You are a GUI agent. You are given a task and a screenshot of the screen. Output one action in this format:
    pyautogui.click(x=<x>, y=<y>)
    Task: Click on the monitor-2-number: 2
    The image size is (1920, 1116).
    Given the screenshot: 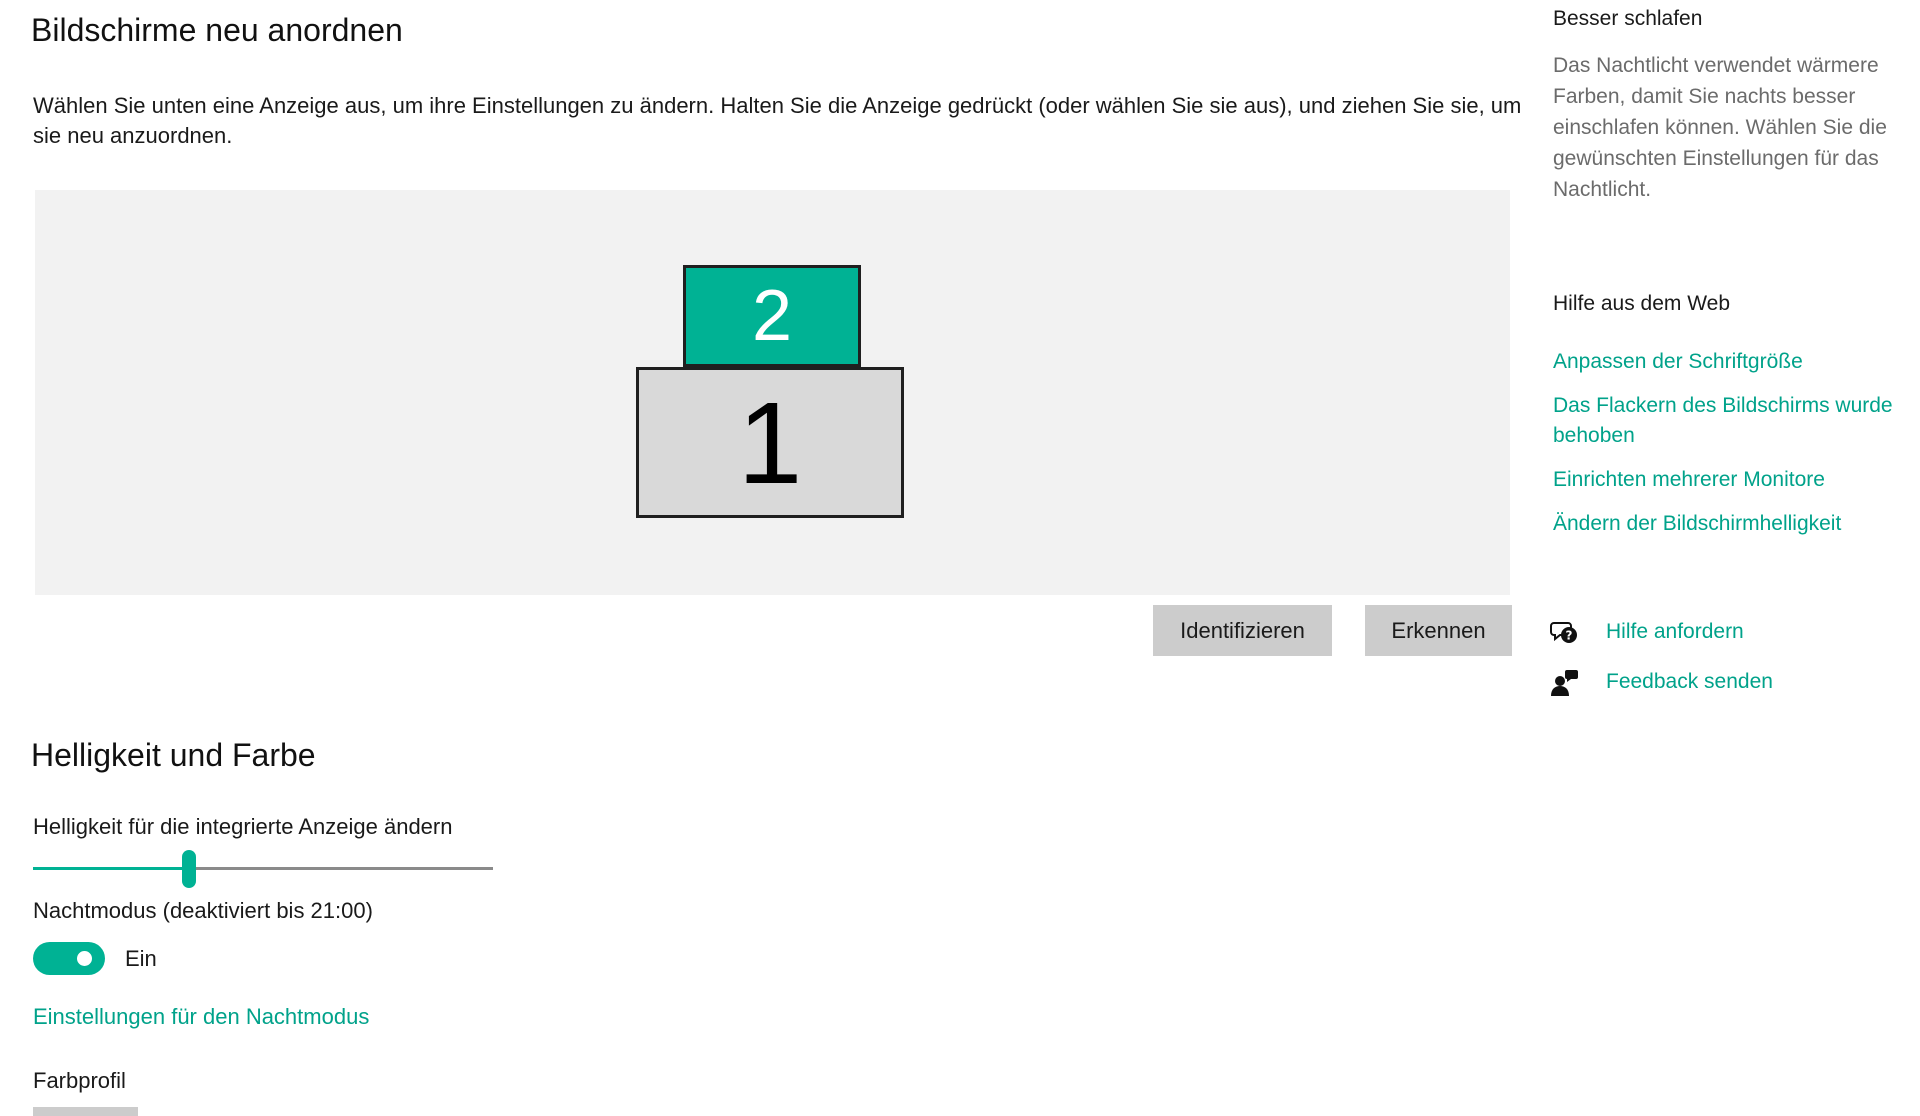 What is the action you would take?
    pyautogui.click(x=772, y=316)
    